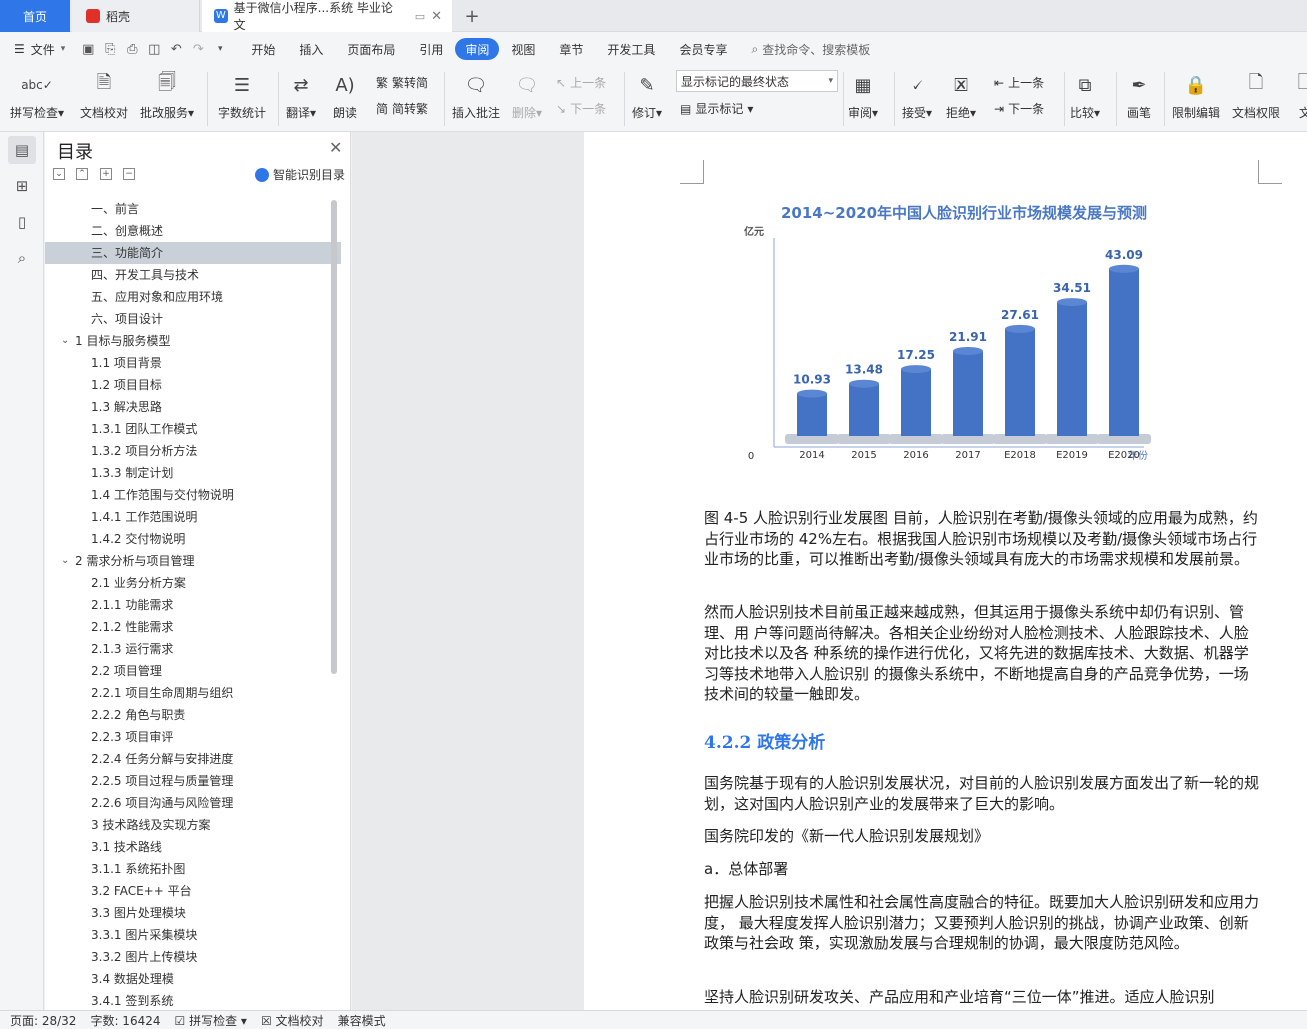 Image resolution: width=1307 pixels, height=1029 pixels. What do you see at coordinates (193, 517) in the screenshot?
I see `toc-item: 1.4.1 工作范围说明` at bounding box center [193, 517].